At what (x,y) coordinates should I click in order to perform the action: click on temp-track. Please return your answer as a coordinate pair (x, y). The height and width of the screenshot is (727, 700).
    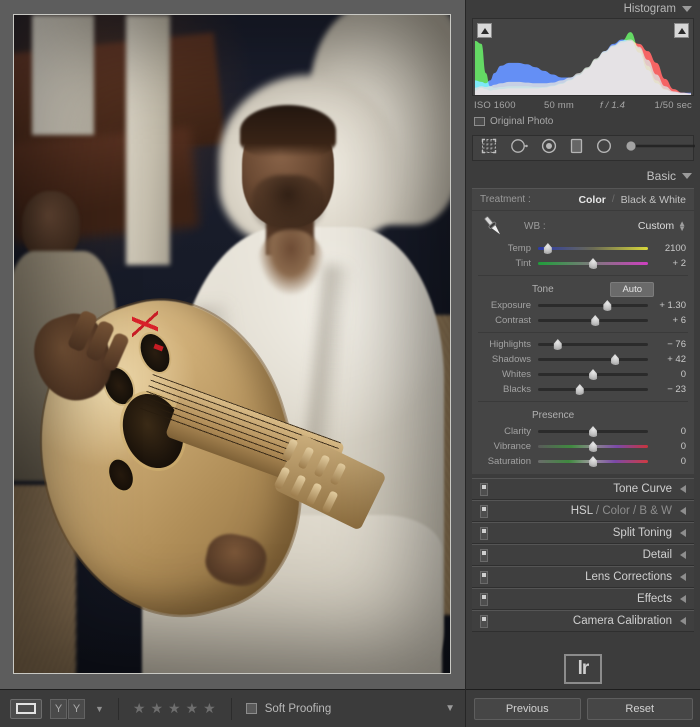
    Looking at the image, I should click on (593, 248).